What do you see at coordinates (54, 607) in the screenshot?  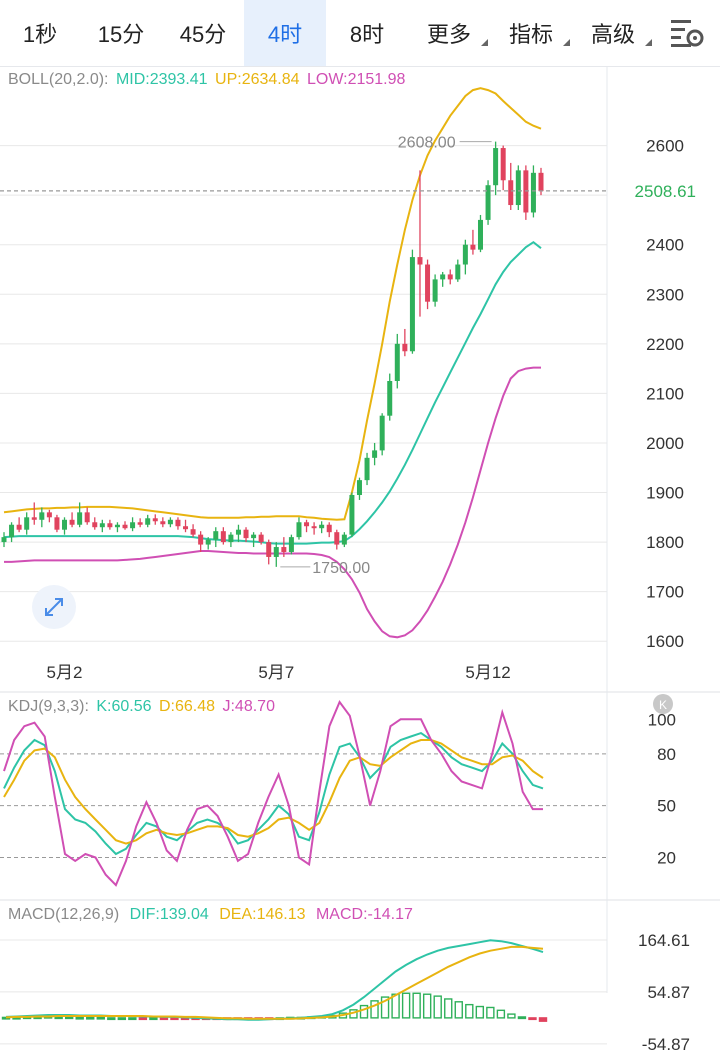 I see `expand-icon` at bounding box center [54, 607].